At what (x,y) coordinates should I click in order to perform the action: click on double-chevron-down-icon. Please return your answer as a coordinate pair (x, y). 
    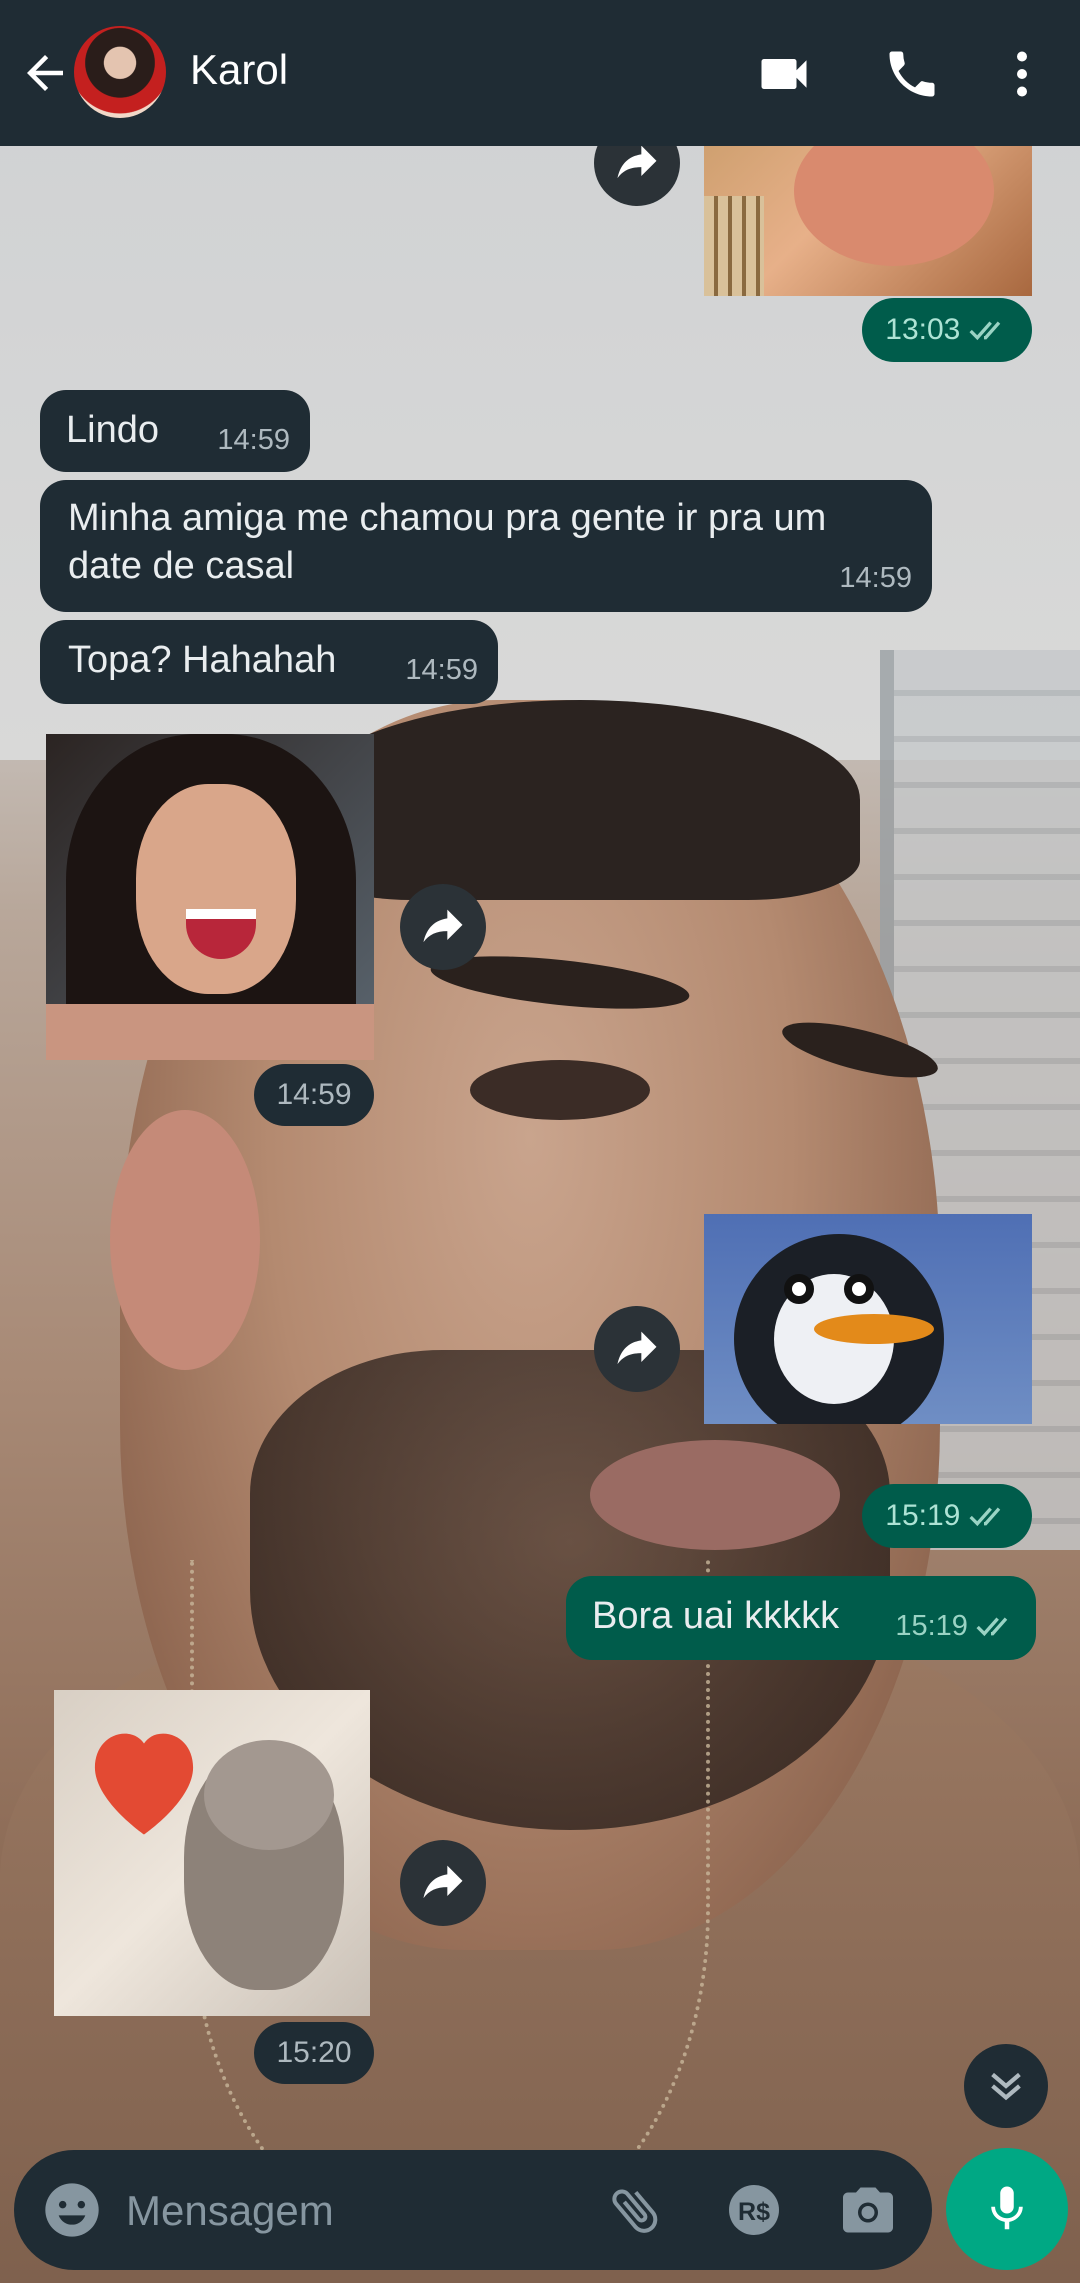
    Looking at the image, I should click on (1006, 2086).